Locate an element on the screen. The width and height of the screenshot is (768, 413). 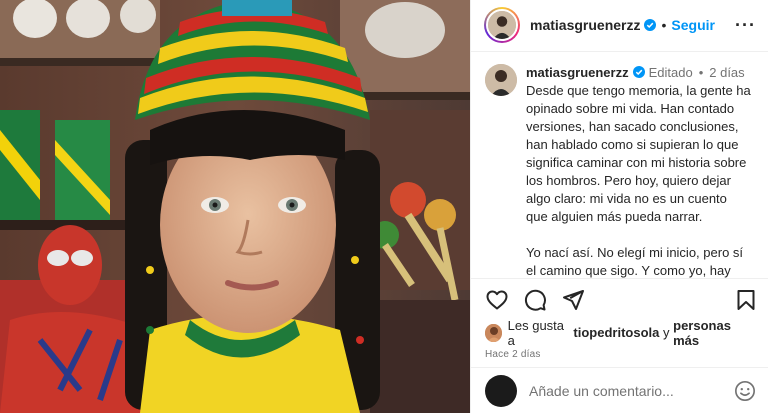
post-timestamp: Hace 2 días is located at coordinates (619, 356).